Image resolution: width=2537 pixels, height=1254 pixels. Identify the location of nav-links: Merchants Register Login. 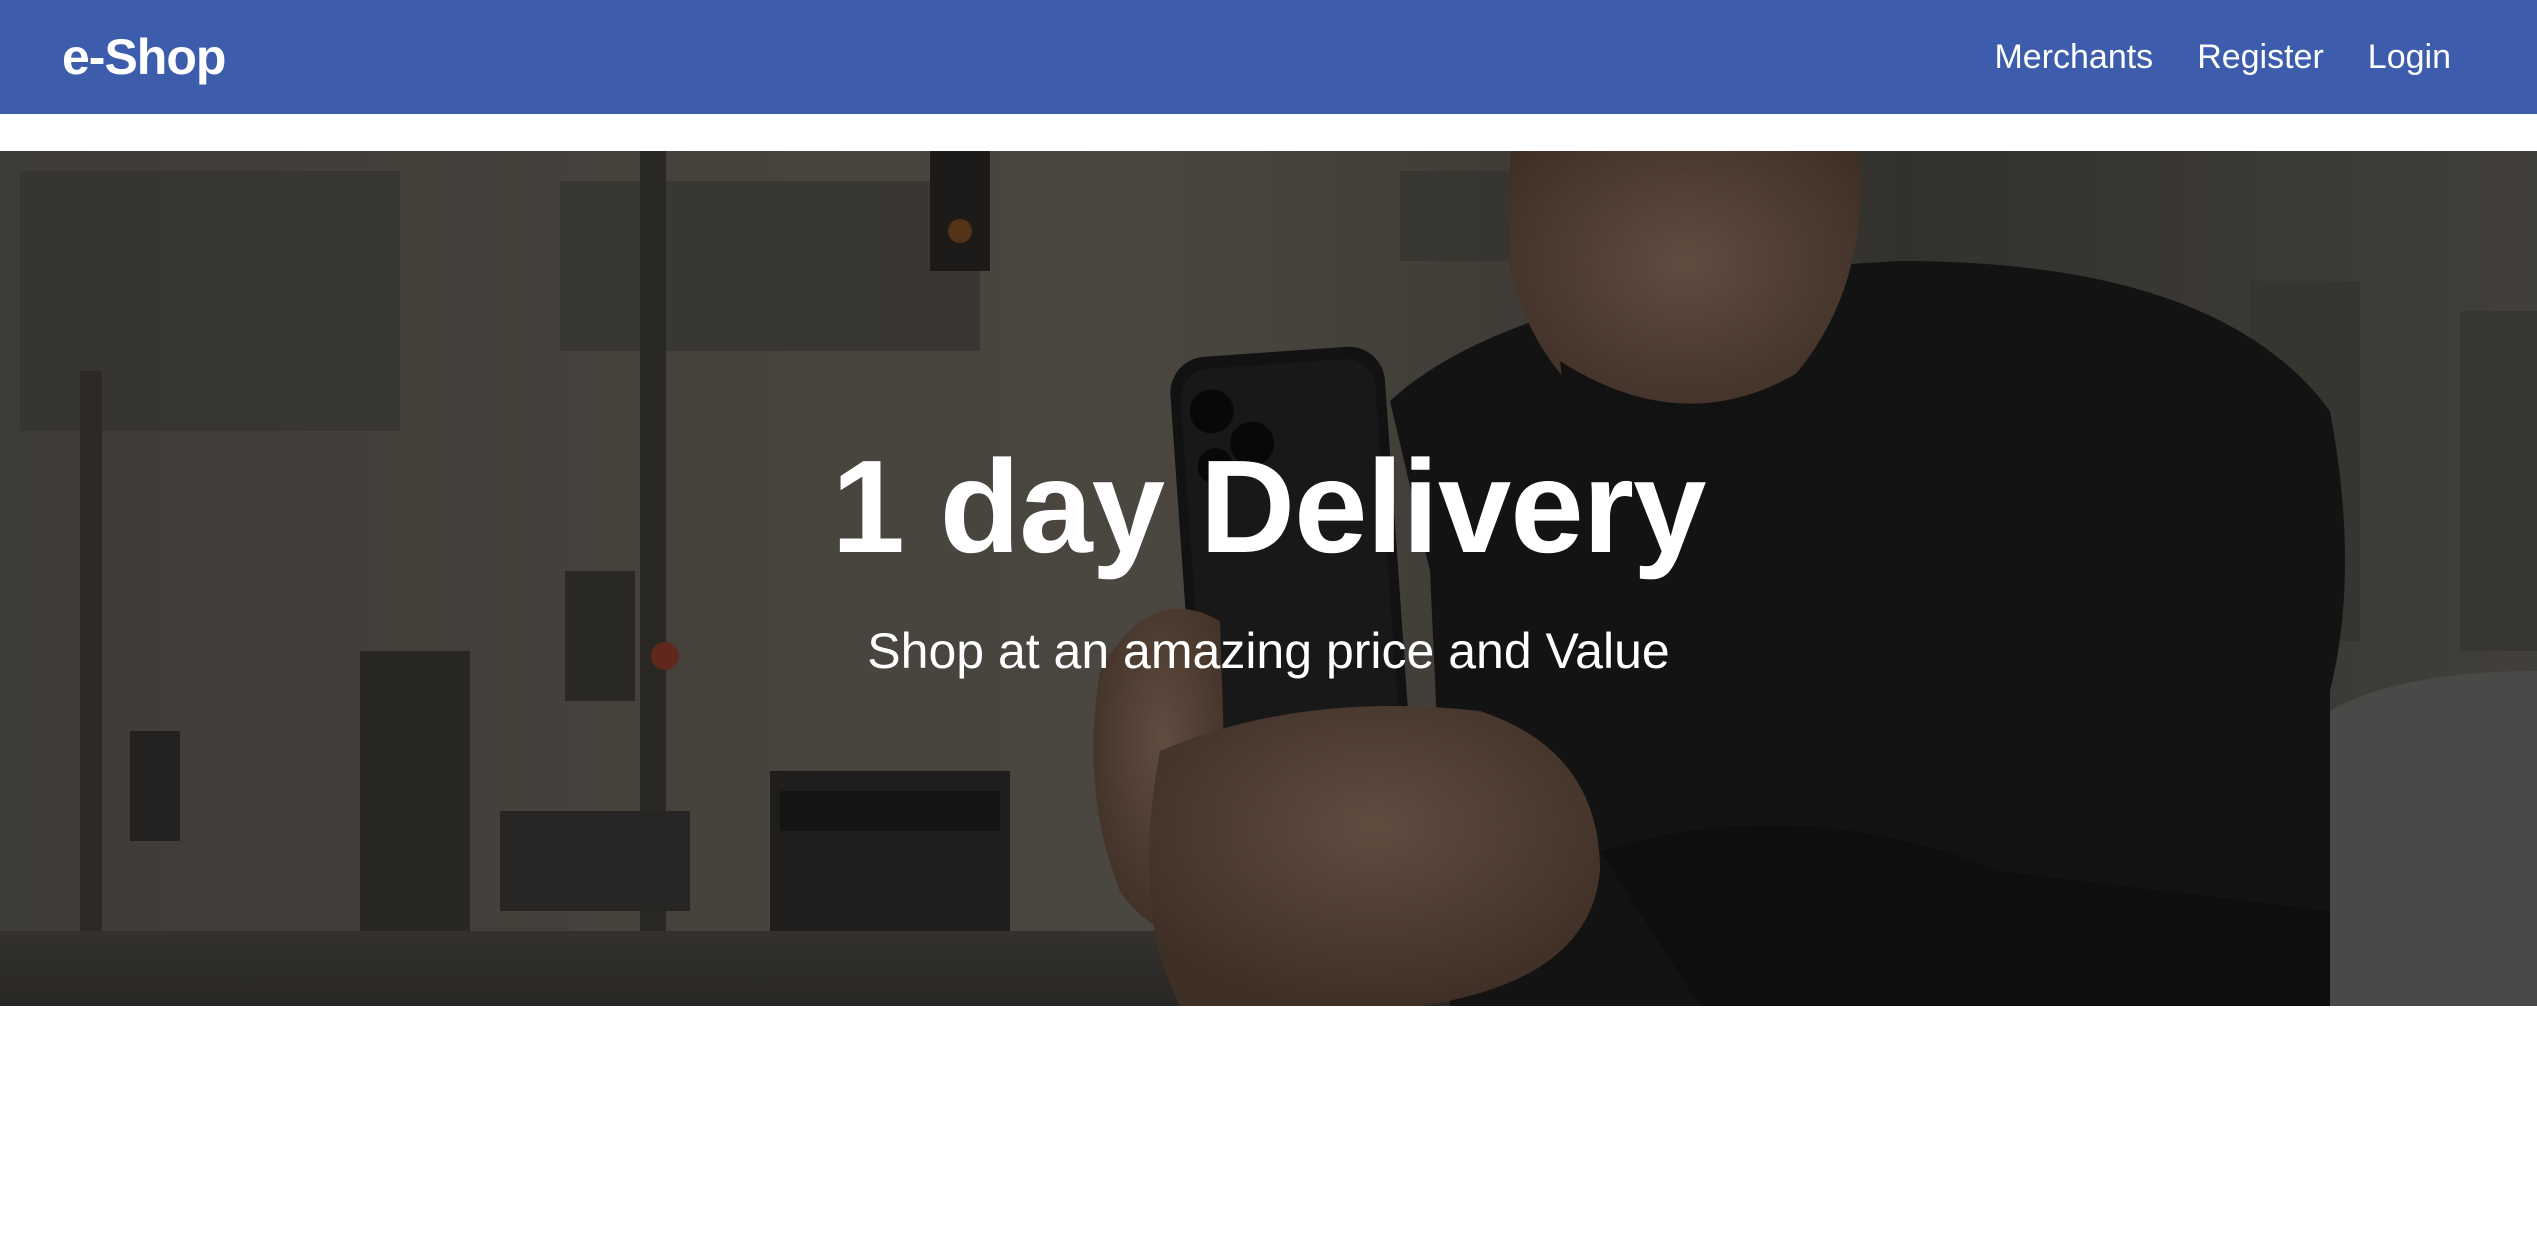
(2222, 57).